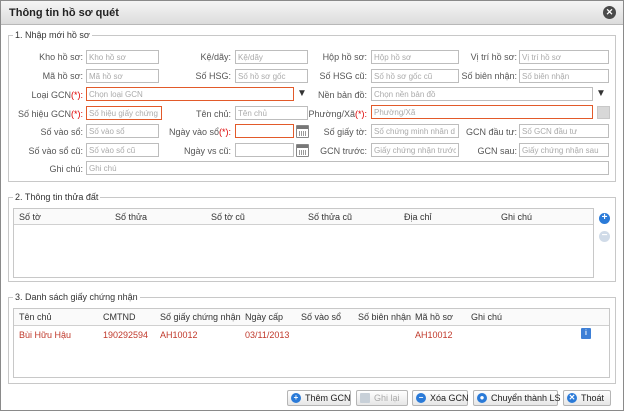 The height and width of the screenshot is (411, 624). What do you see at coordinates (207, 151) in the screenshot?
I see `ngay-vs-cu-label: Ngày vs cũ:` at bounding box center [207, 151].